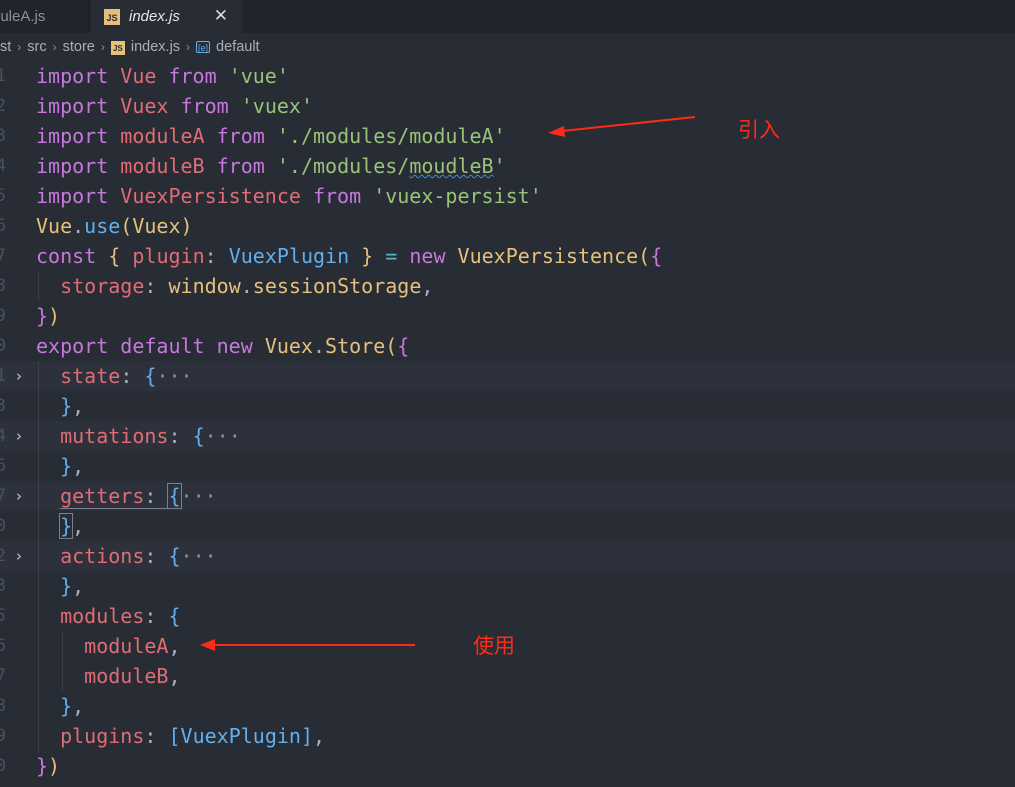  I want to click on bracket-match: }, so click(66, 526).